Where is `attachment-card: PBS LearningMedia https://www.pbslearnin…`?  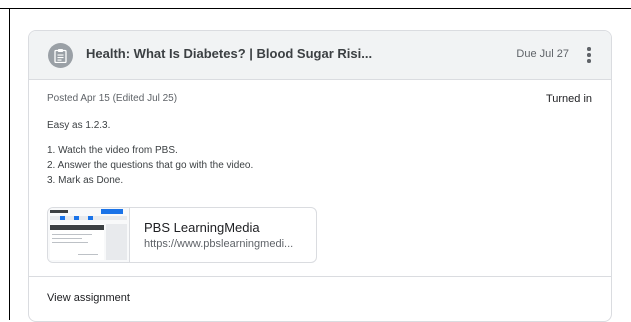
attachment-card: PBS LearningMedia https://www.pbslearnin… is located at coordinates (182, 235).